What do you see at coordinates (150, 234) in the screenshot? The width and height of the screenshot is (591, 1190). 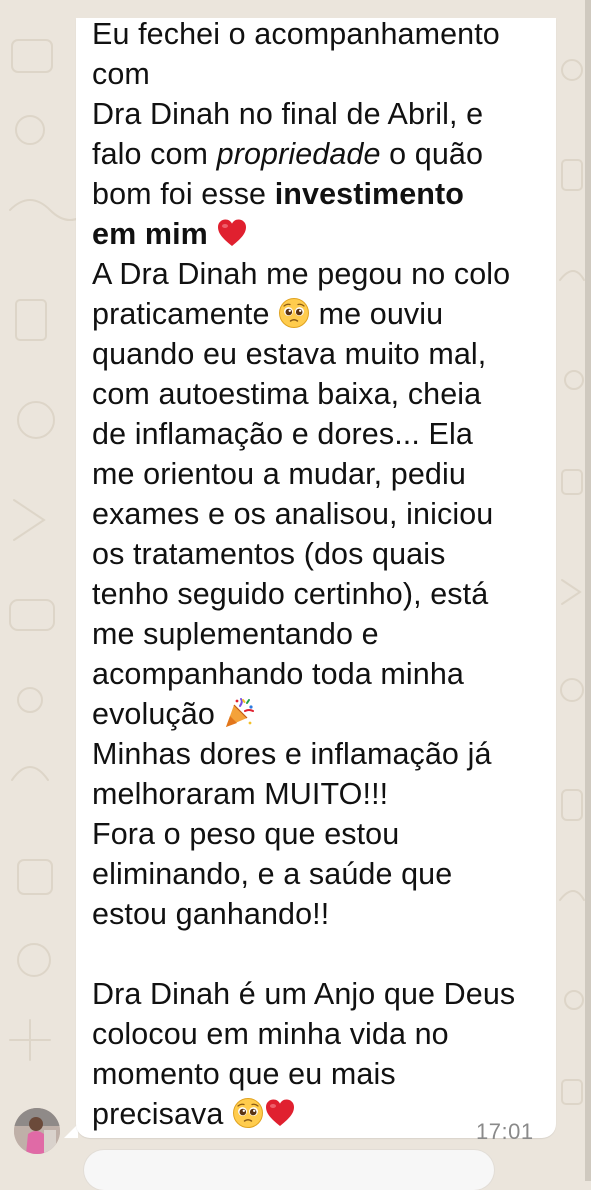 I see `bold-text: em mim` at bounding box center [150, 234].